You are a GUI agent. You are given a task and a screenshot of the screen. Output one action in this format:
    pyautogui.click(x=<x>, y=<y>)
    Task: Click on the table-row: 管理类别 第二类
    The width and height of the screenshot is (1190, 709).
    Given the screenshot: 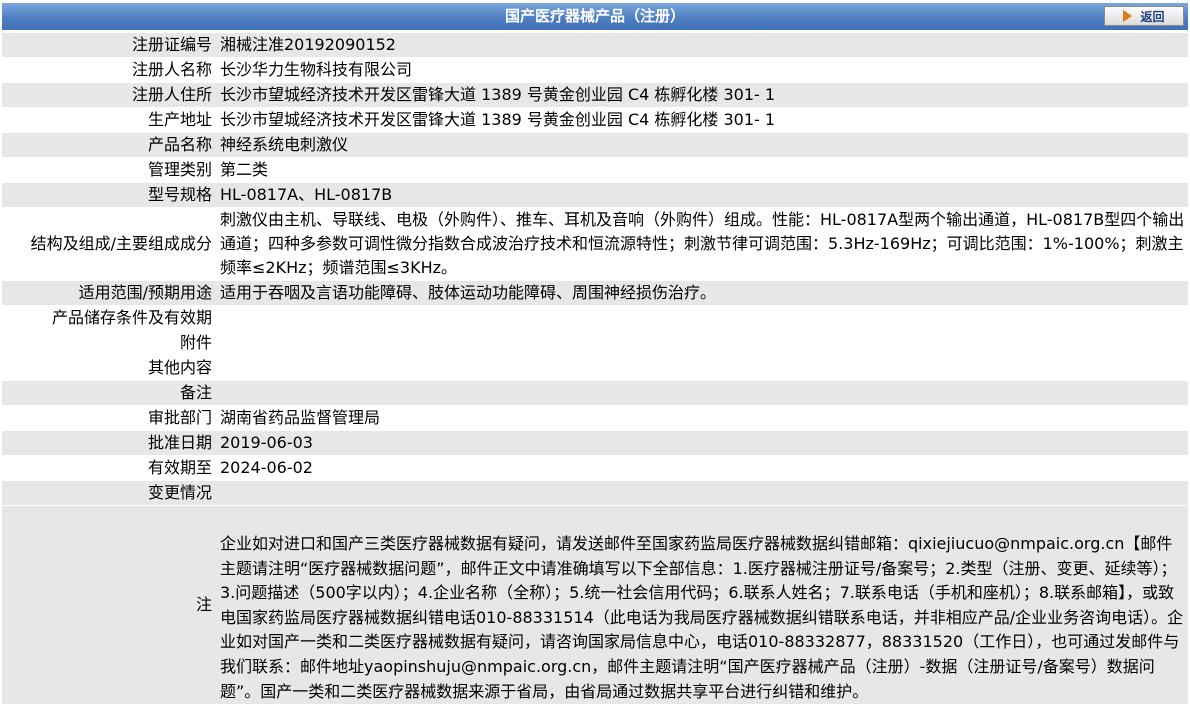 What is the action you would take?
    pyautogui.click(x=595, y=170)
    